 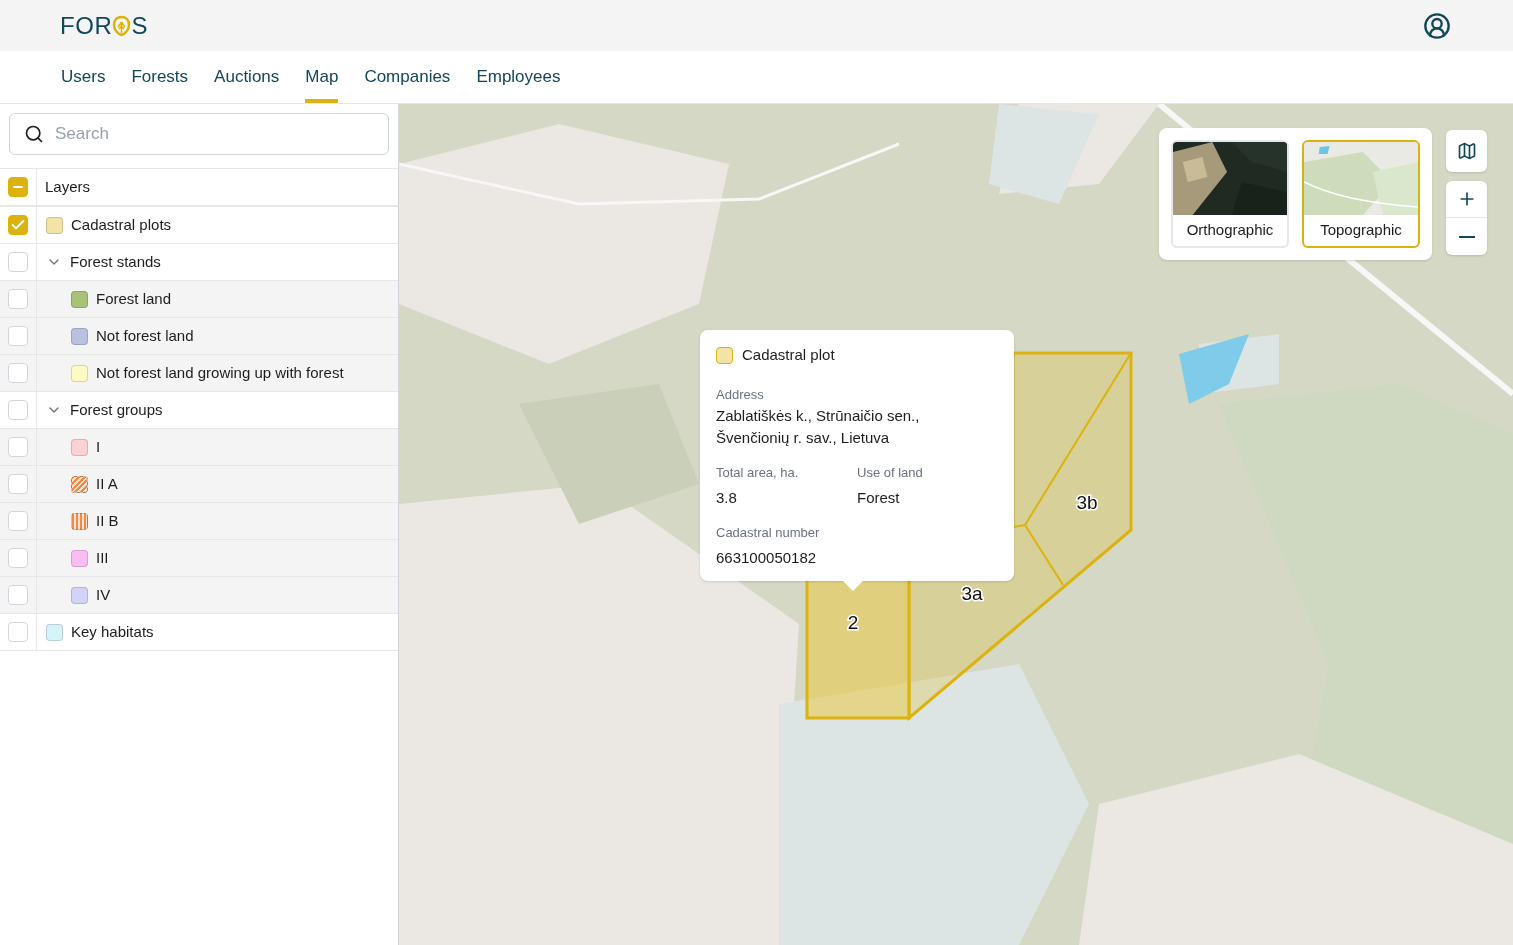 I want to click on search-field: Search, so click(x=199, y=134).